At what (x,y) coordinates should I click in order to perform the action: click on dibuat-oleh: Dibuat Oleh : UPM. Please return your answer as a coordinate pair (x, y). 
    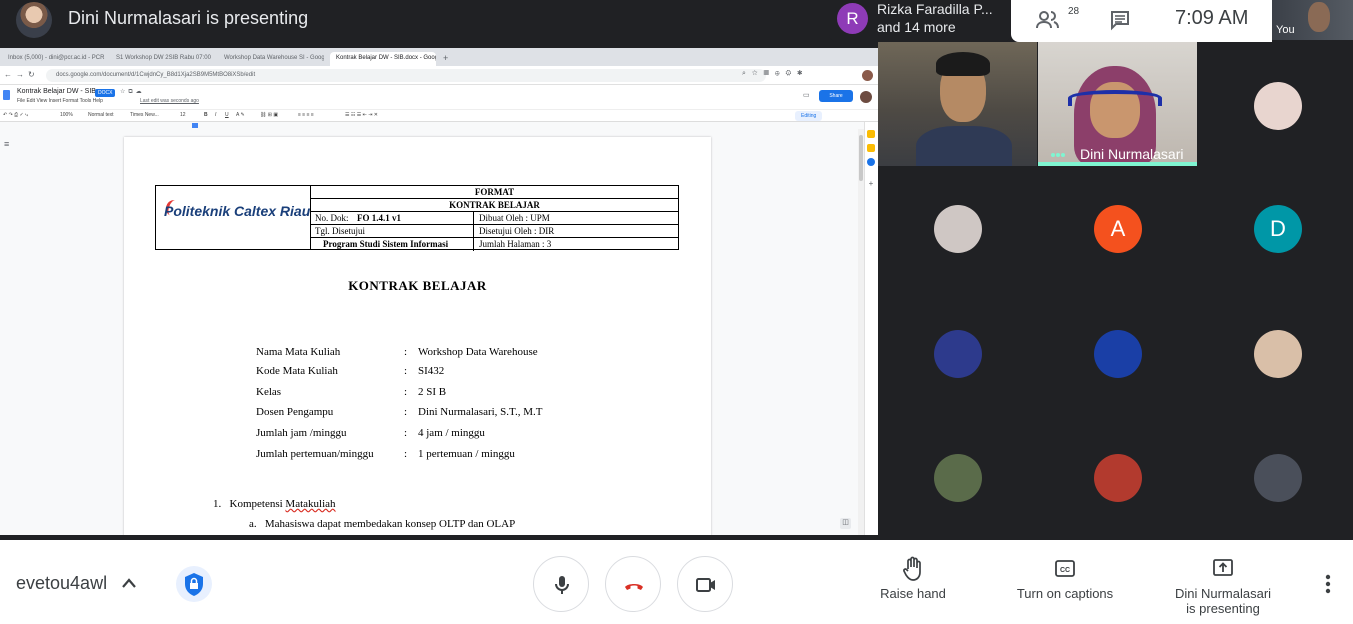
    Looking at the image, I should click on (514, 218).